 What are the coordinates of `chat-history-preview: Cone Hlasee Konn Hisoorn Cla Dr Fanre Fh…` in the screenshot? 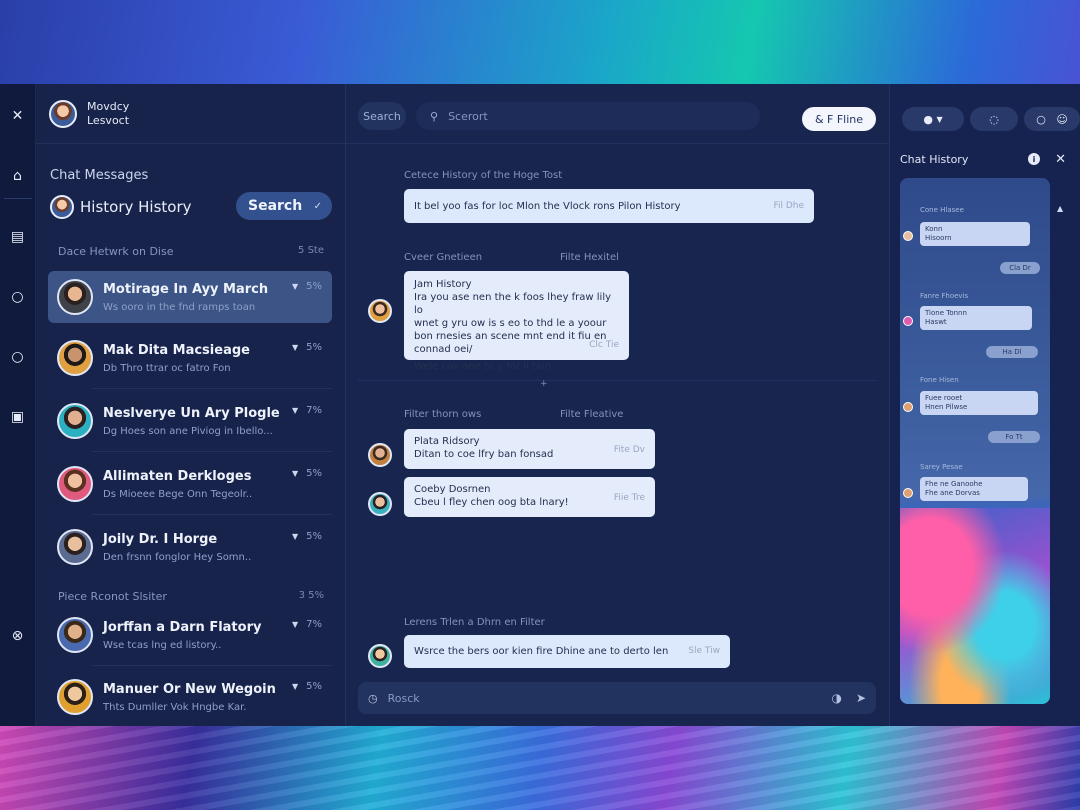 It's located at (975, 441).